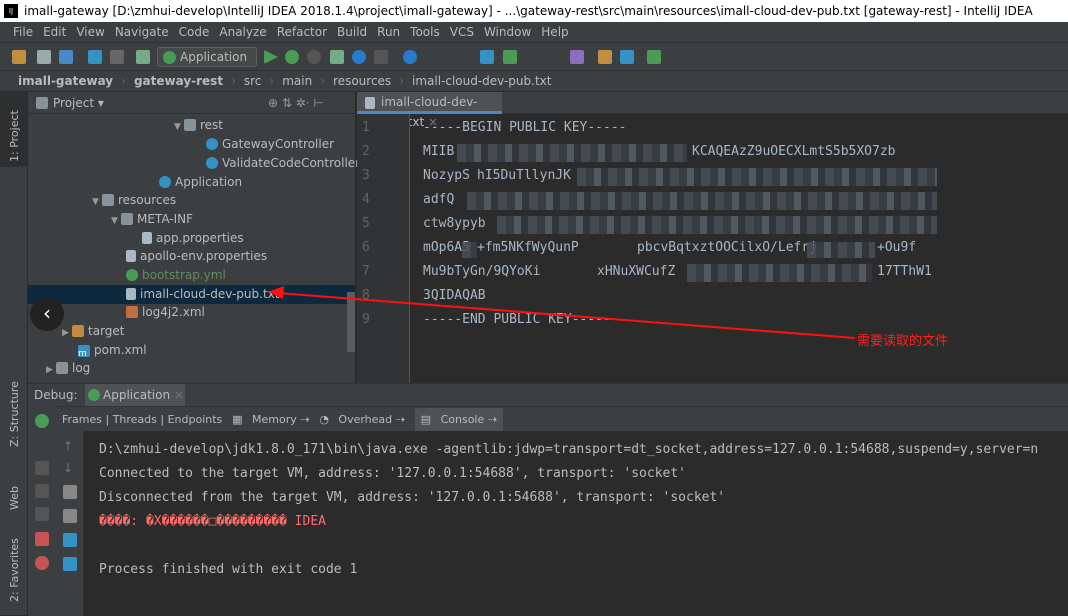 The width and height of the screenshot is (1068, 616). Describe the element at coordinates (191, 331) in the screenshot. I see `tree-item: ▶ target` at that location.